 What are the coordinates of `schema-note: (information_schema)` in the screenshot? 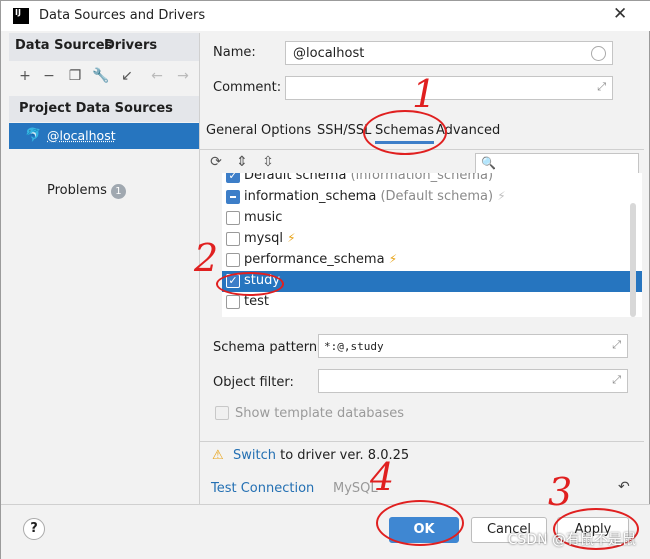 It's located at (422, 178).